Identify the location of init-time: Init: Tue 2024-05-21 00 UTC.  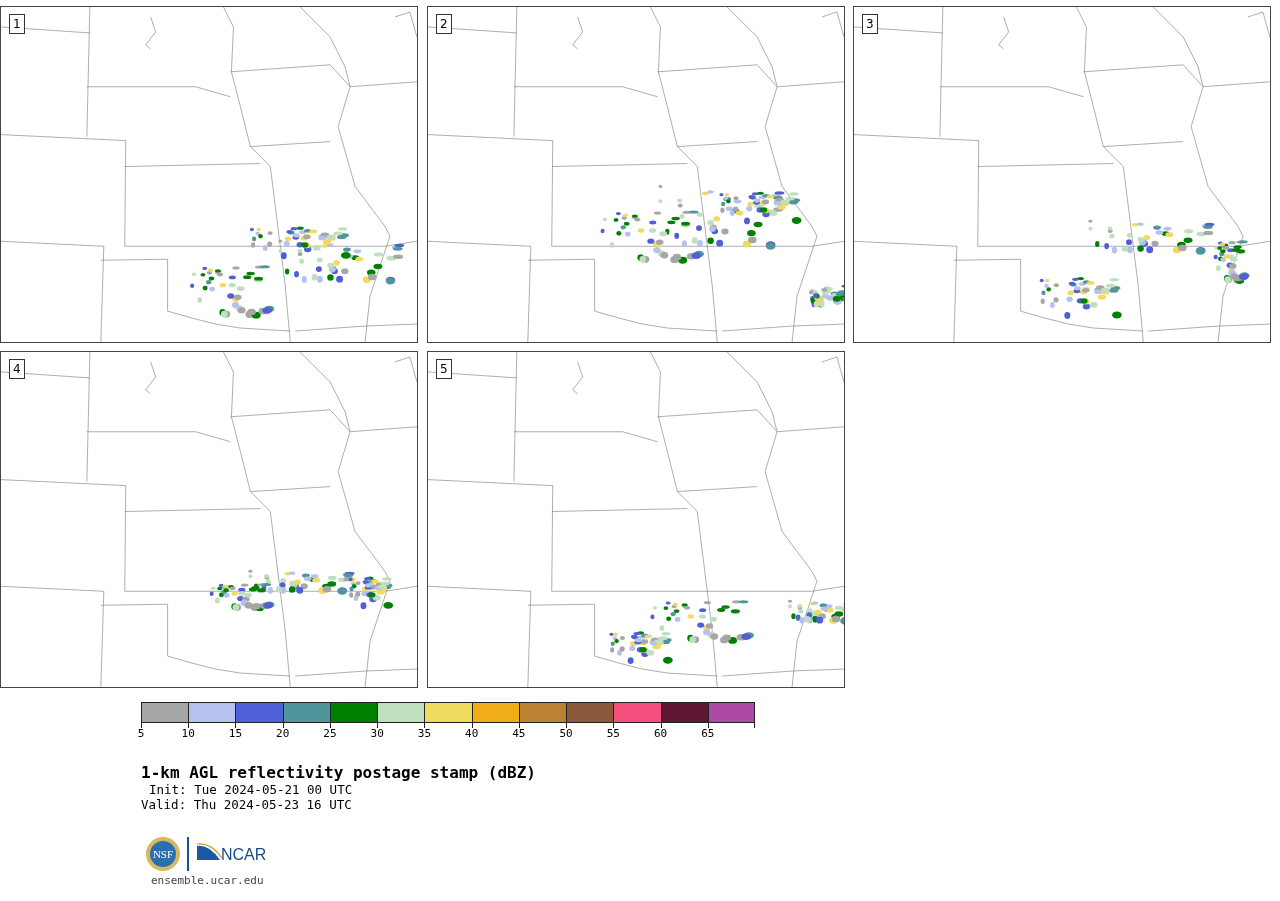
(251, 789).